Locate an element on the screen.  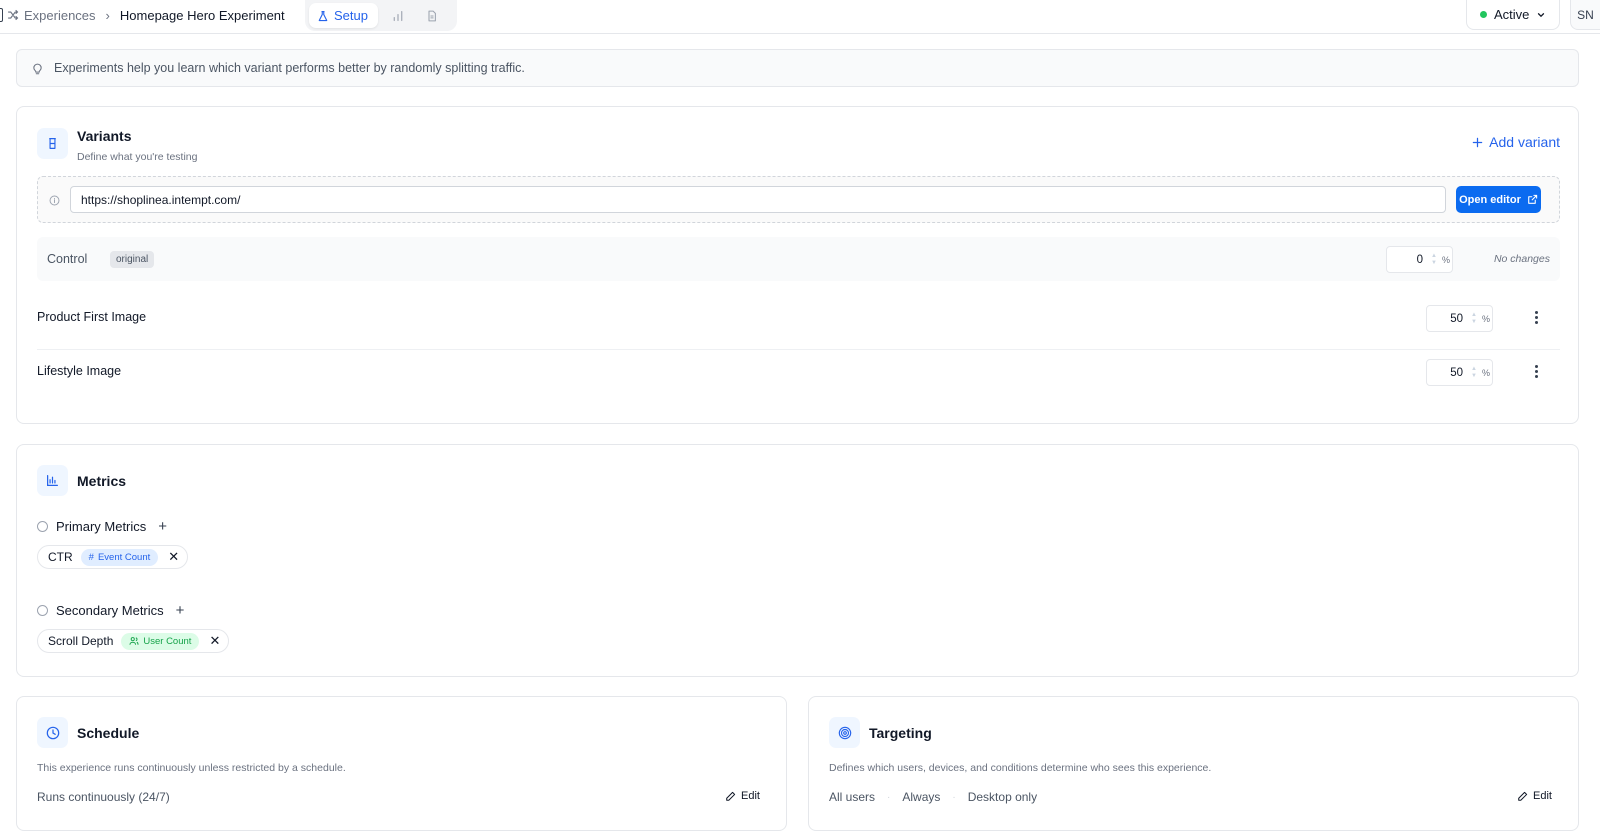
control-note: No changes is located at coordinates (1521, 259).